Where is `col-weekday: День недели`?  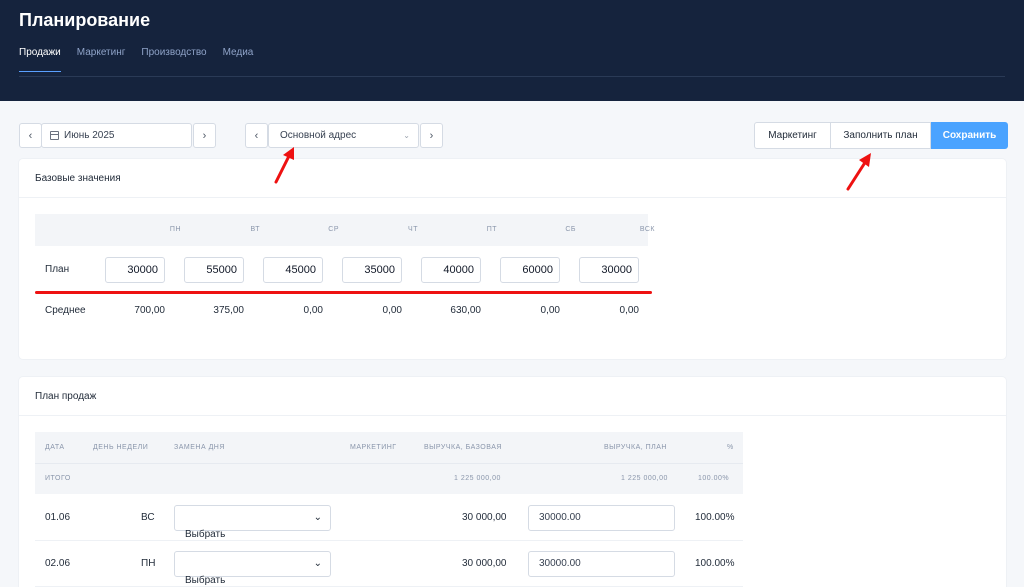
col-weekday: День недели is located at coordinates (121, 447).